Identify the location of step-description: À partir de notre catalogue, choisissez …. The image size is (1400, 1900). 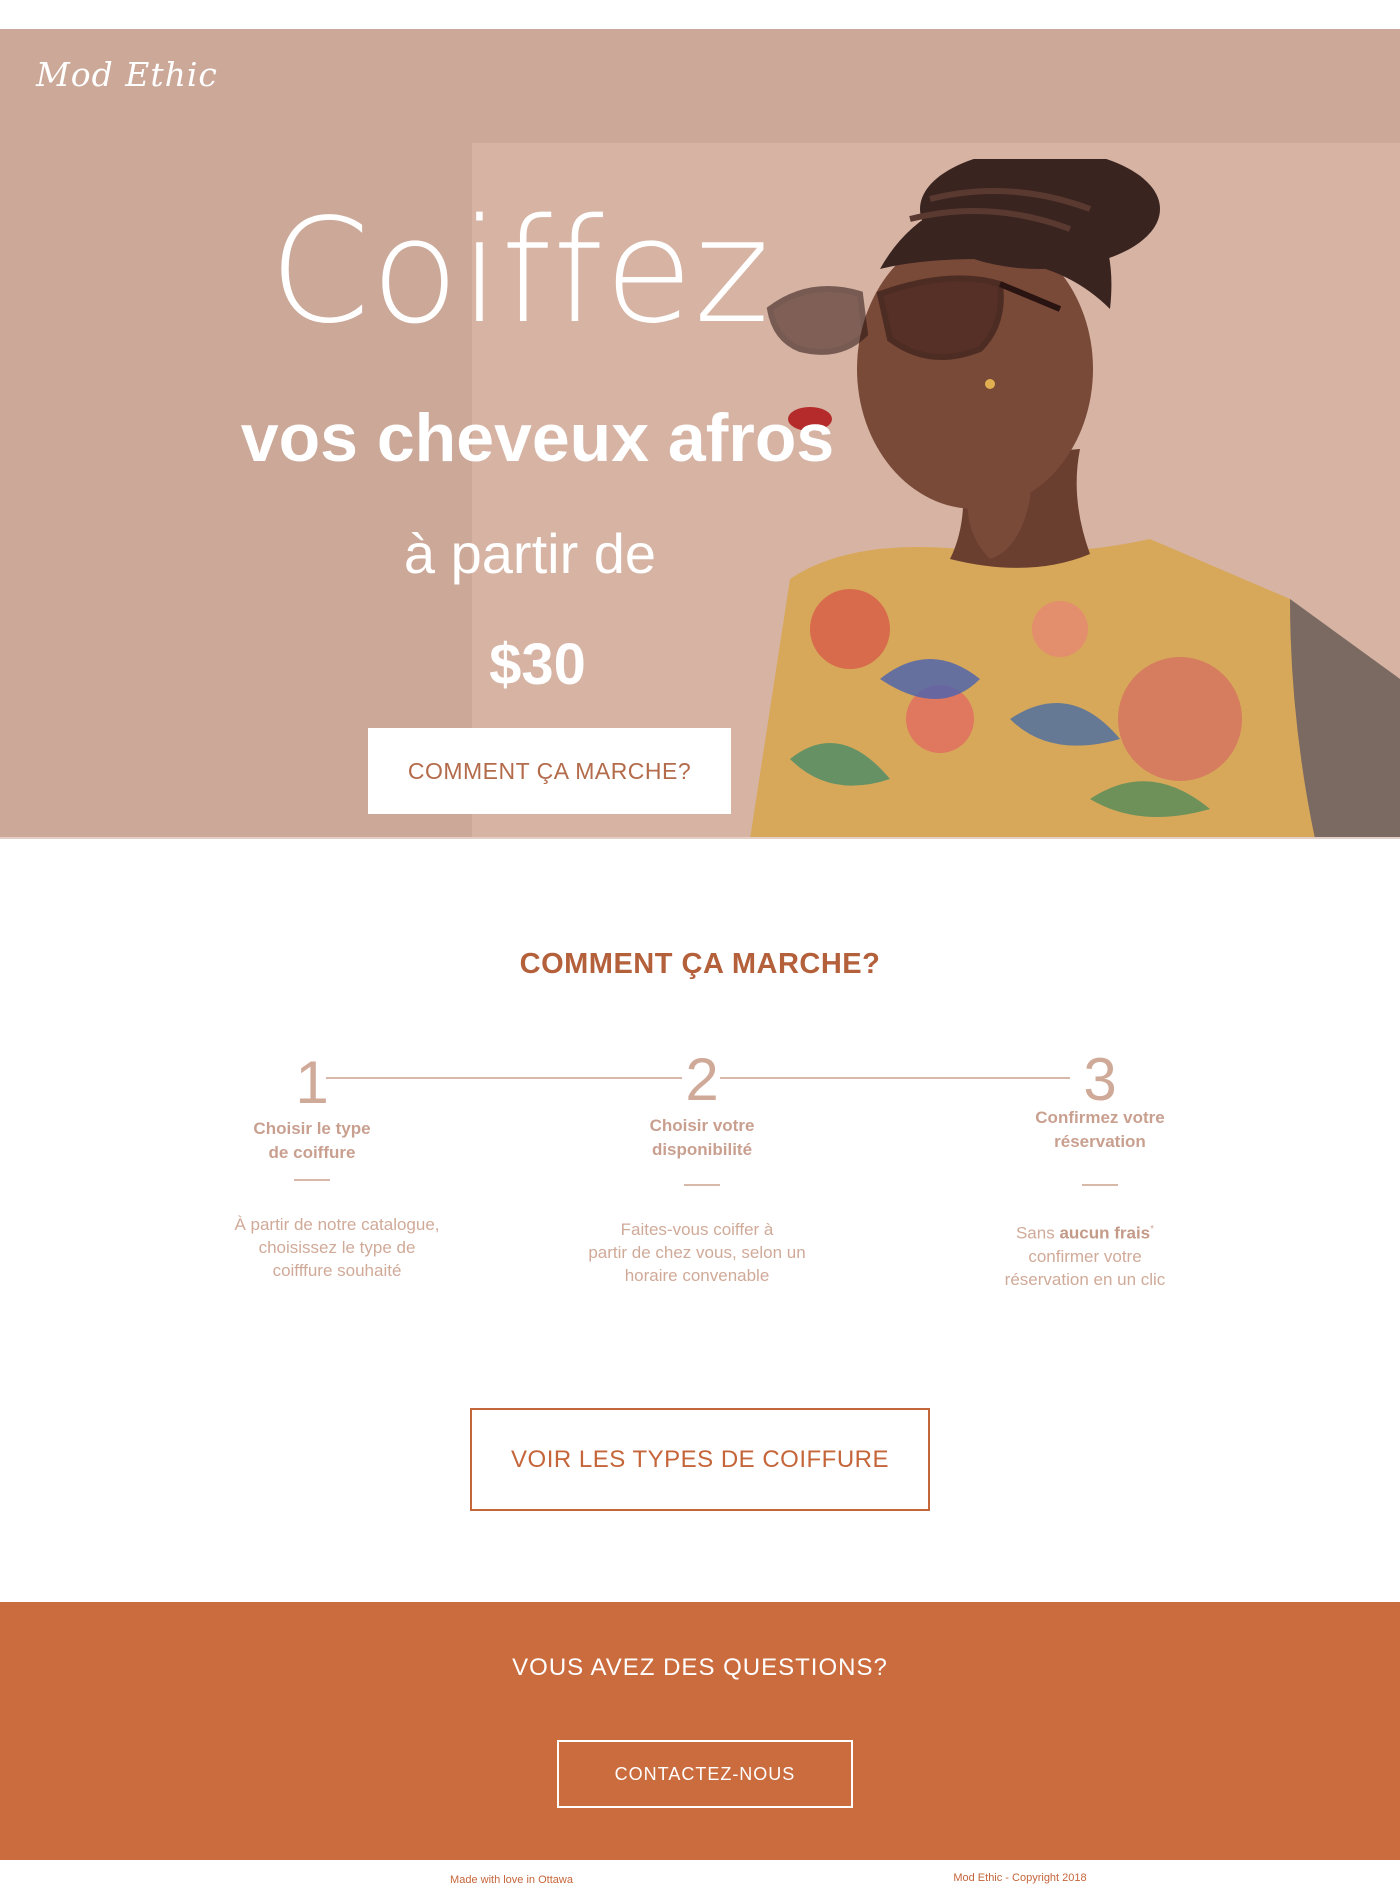
(337, 1247).